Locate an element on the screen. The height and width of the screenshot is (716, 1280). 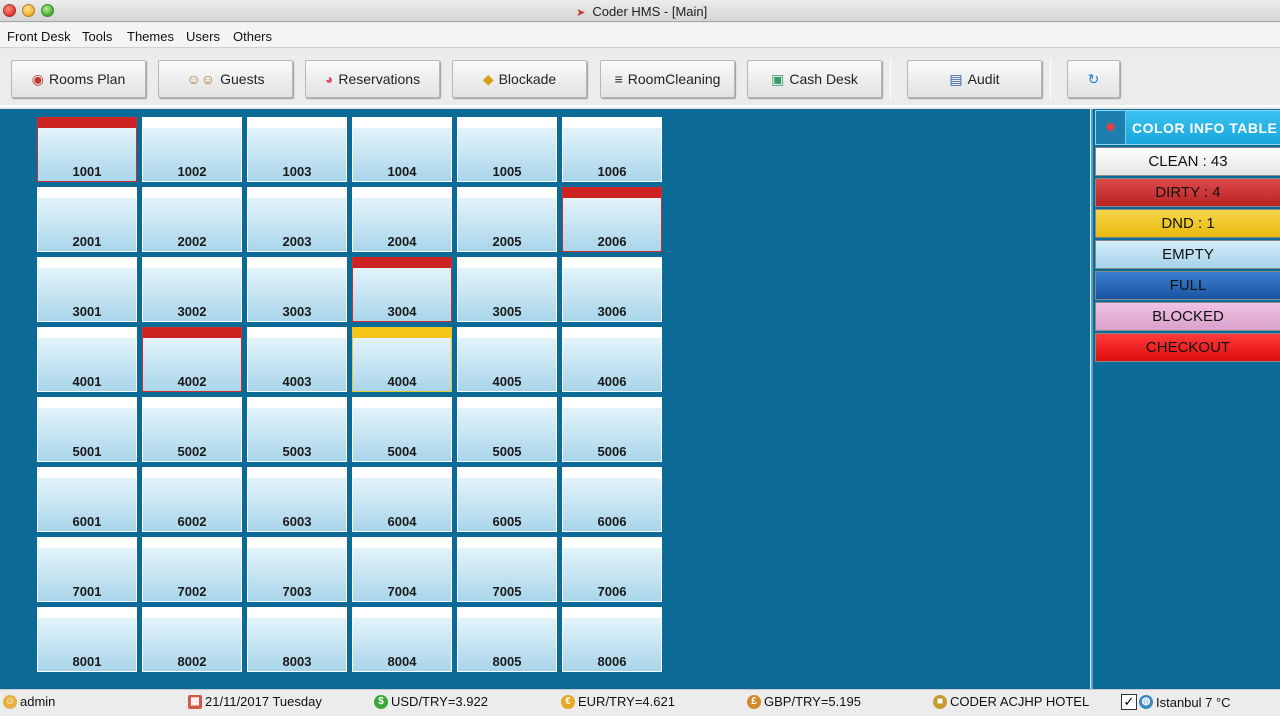
room-tile: 6005 is located at coordinates (507, 499).